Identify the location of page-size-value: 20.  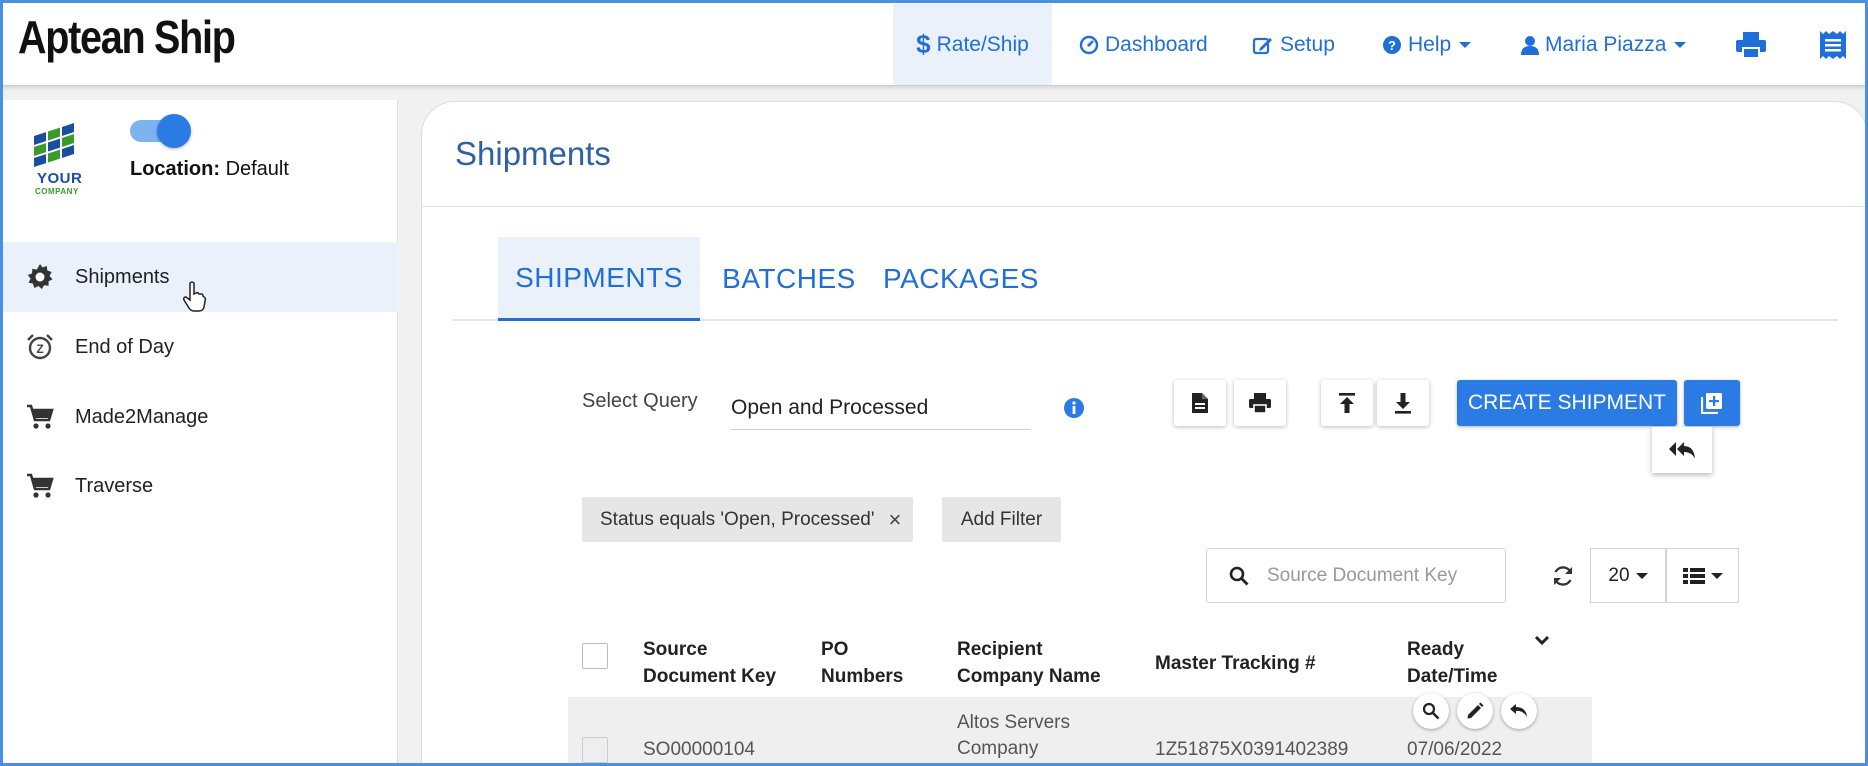
(1619, 575).